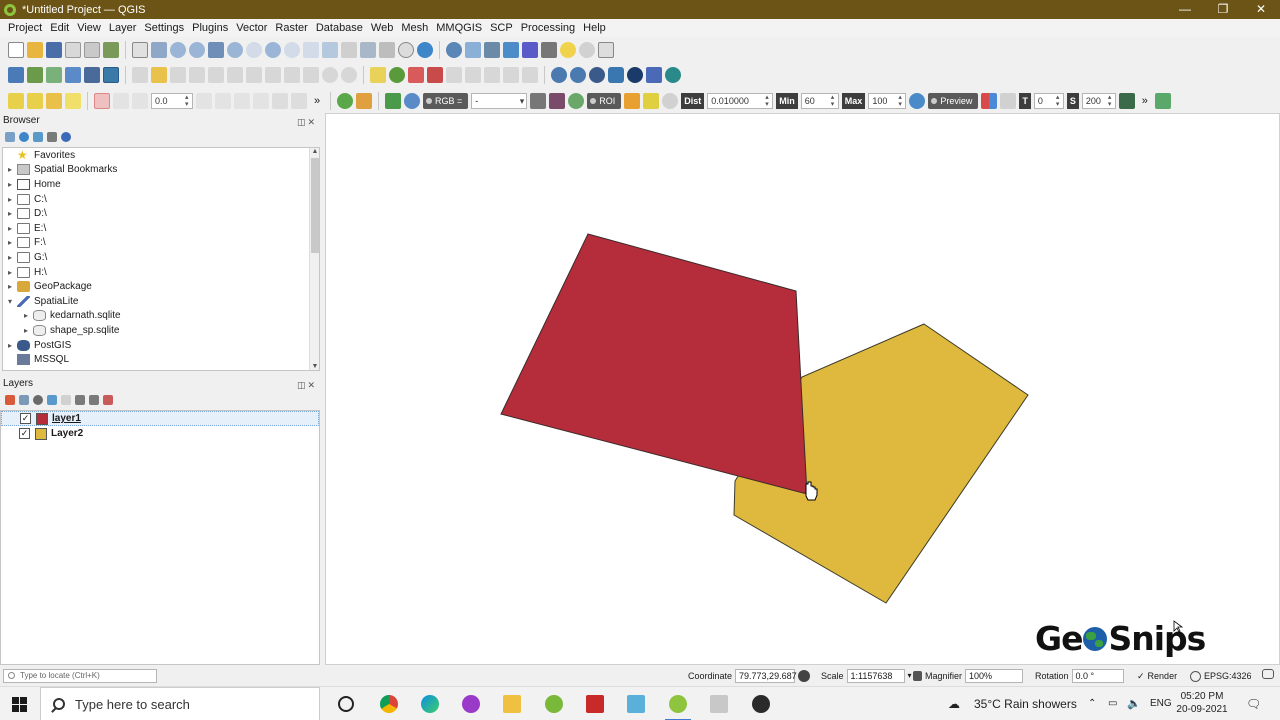 This screenshot has width=1280, height=720. What do you see at coordinates (1092, 703) in the screenshot?
I see `tray-chevron-icon: ⌃` at bounding box center [1092, 703].